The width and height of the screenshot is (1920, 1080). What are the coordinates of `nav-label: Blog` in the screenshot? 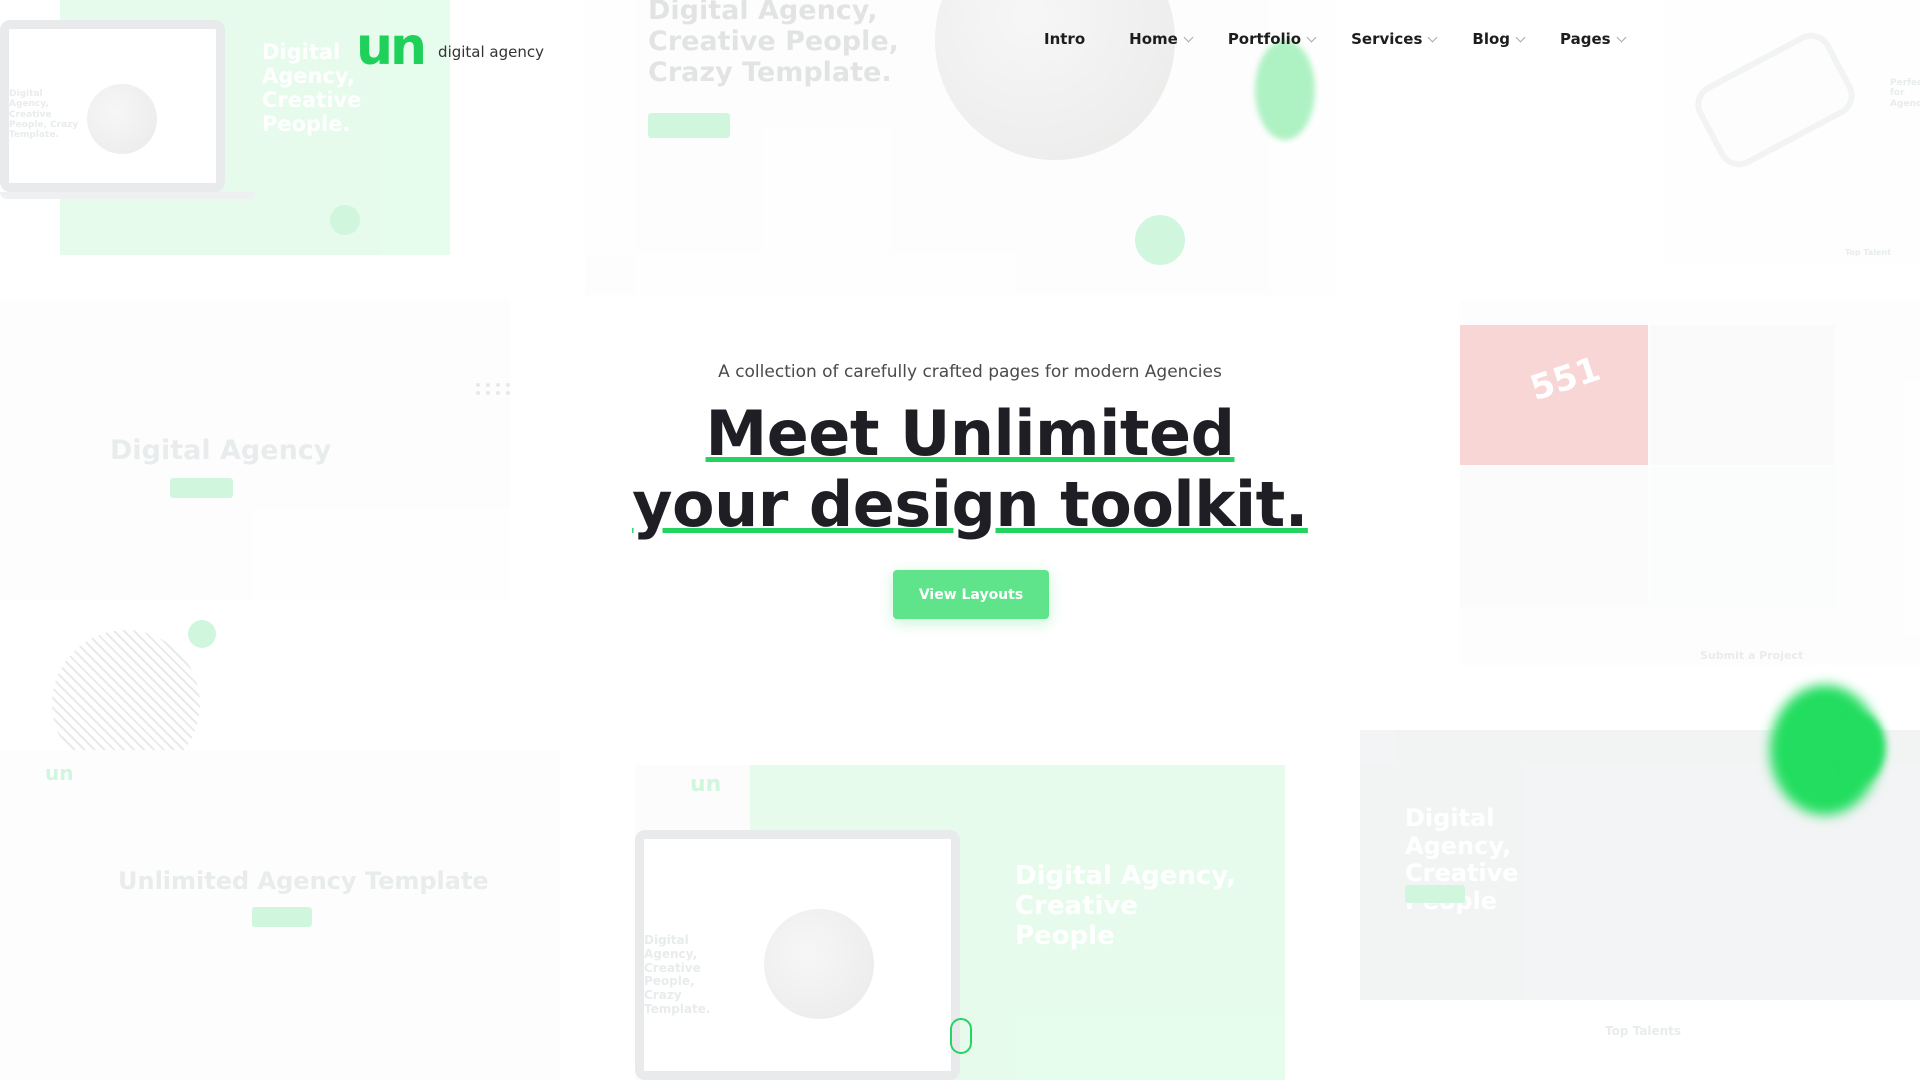 It's located at (1491, 39).